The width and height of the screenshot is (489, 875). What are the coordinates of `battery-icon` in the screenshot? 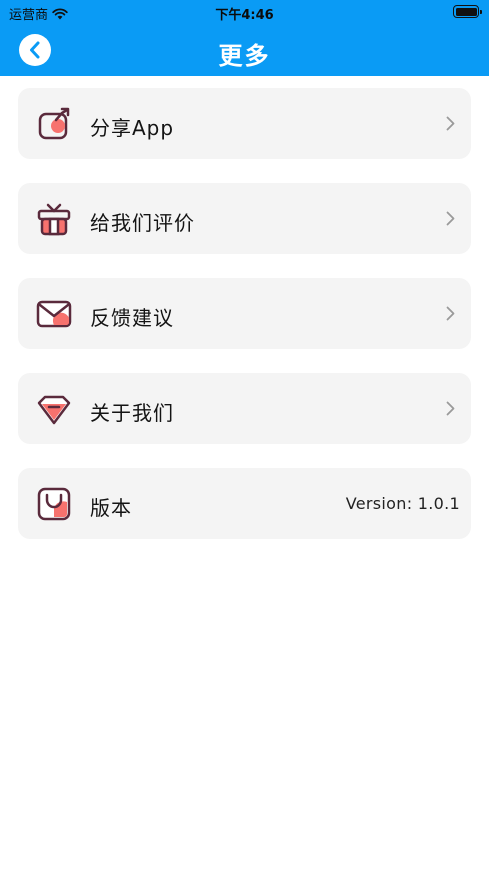 It's located at (467, 11).